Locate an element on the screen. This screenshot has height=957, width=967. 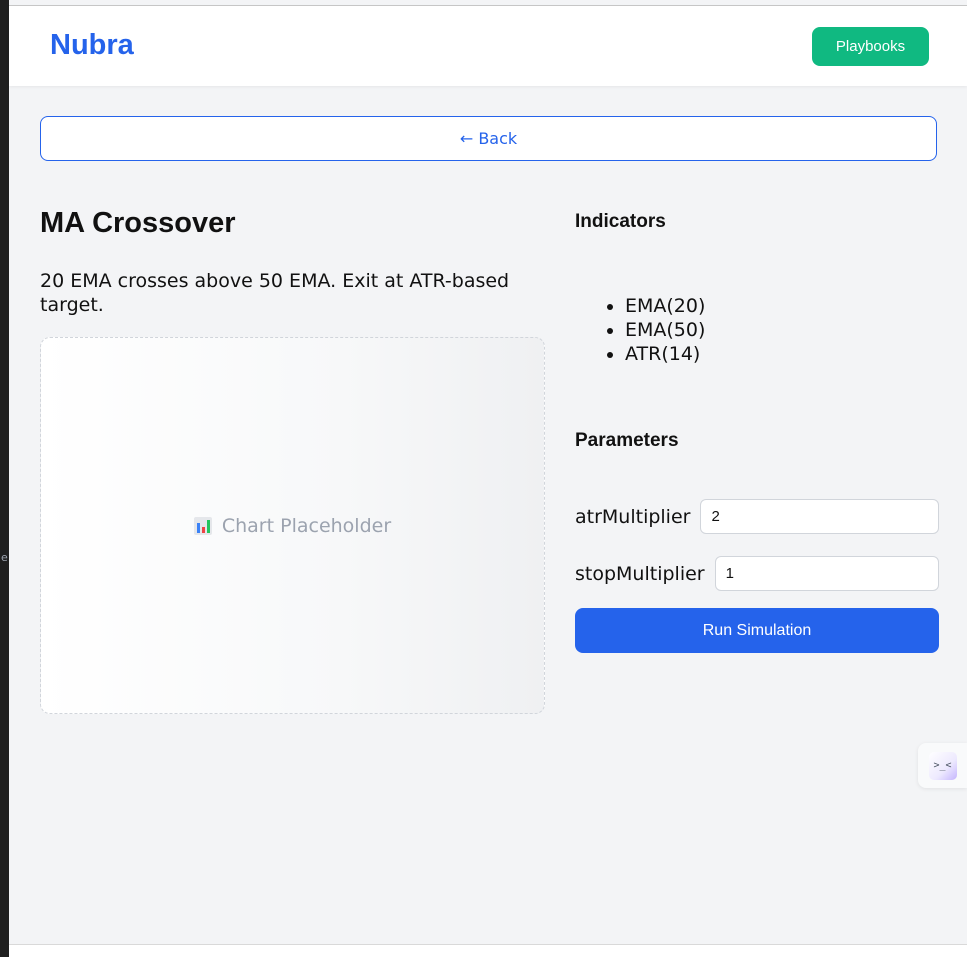
top-header: Nubra Playbooks is located at coordinates (488, 46).